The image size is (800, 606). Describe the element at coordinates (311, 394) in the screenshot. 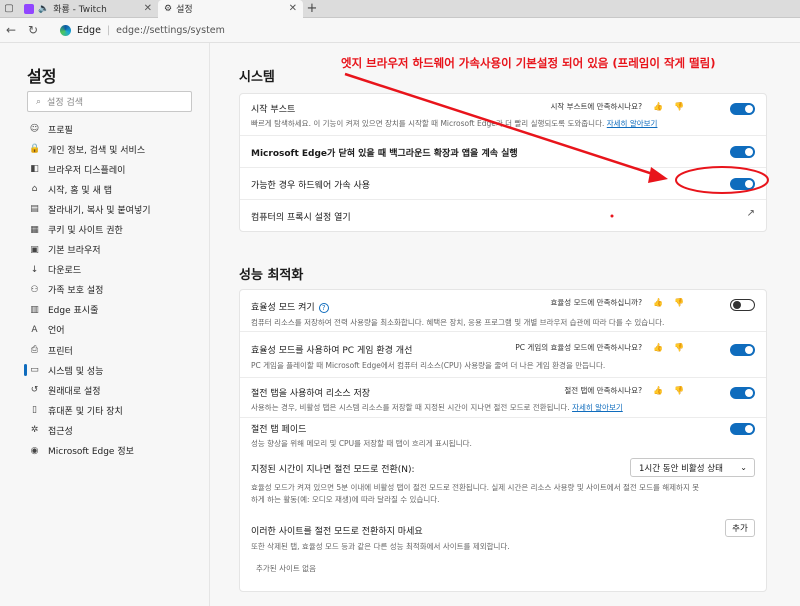

I see `sleeping-tabs-title: 절전 탭을 사용하여 리소스 저장` at that location.